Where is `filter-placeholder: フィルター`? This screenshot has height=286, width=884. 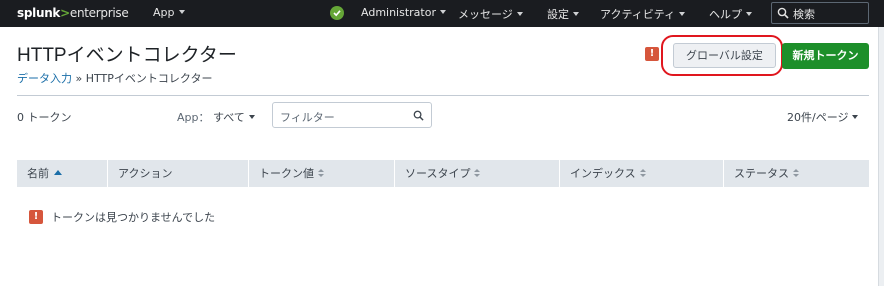 filter-placeholder: フィルター is located at coordinates (307, 117).